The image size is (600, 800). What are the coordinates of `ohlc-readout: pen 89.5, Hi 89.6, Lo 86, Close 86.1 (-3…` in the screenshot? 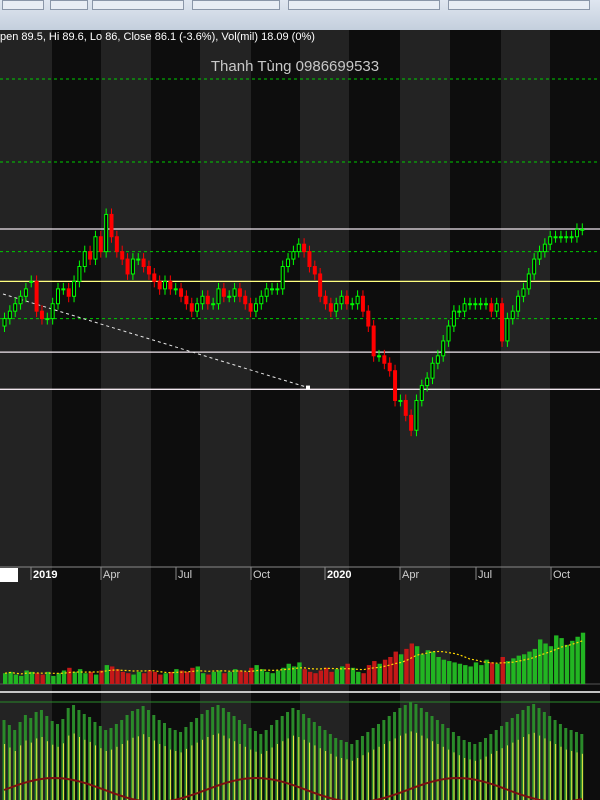 It's located at (157, 37).